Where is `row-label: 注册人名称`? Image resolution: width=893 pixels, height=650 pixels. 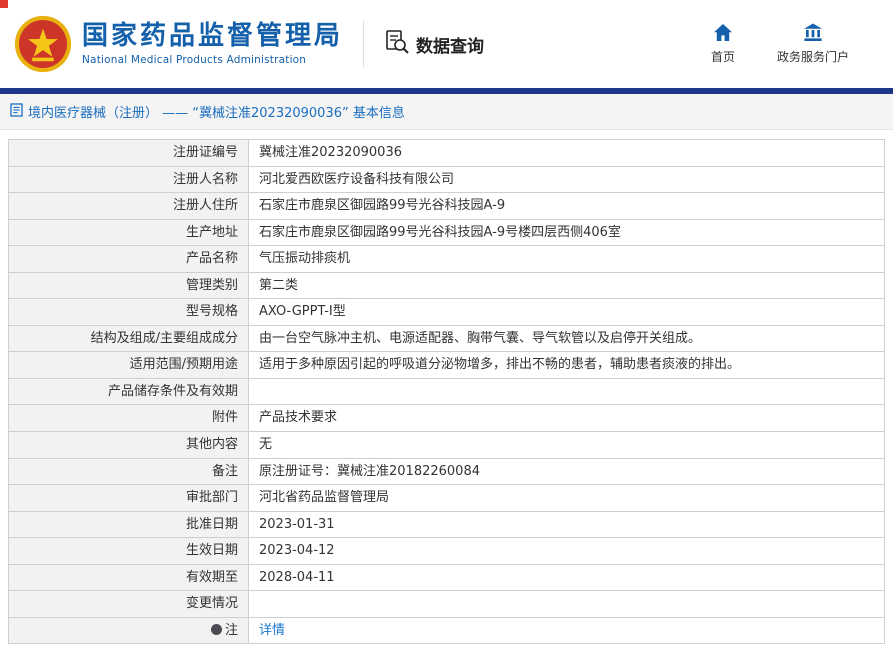
row-label: 注册人名称 is located at coordinates (128, 179).